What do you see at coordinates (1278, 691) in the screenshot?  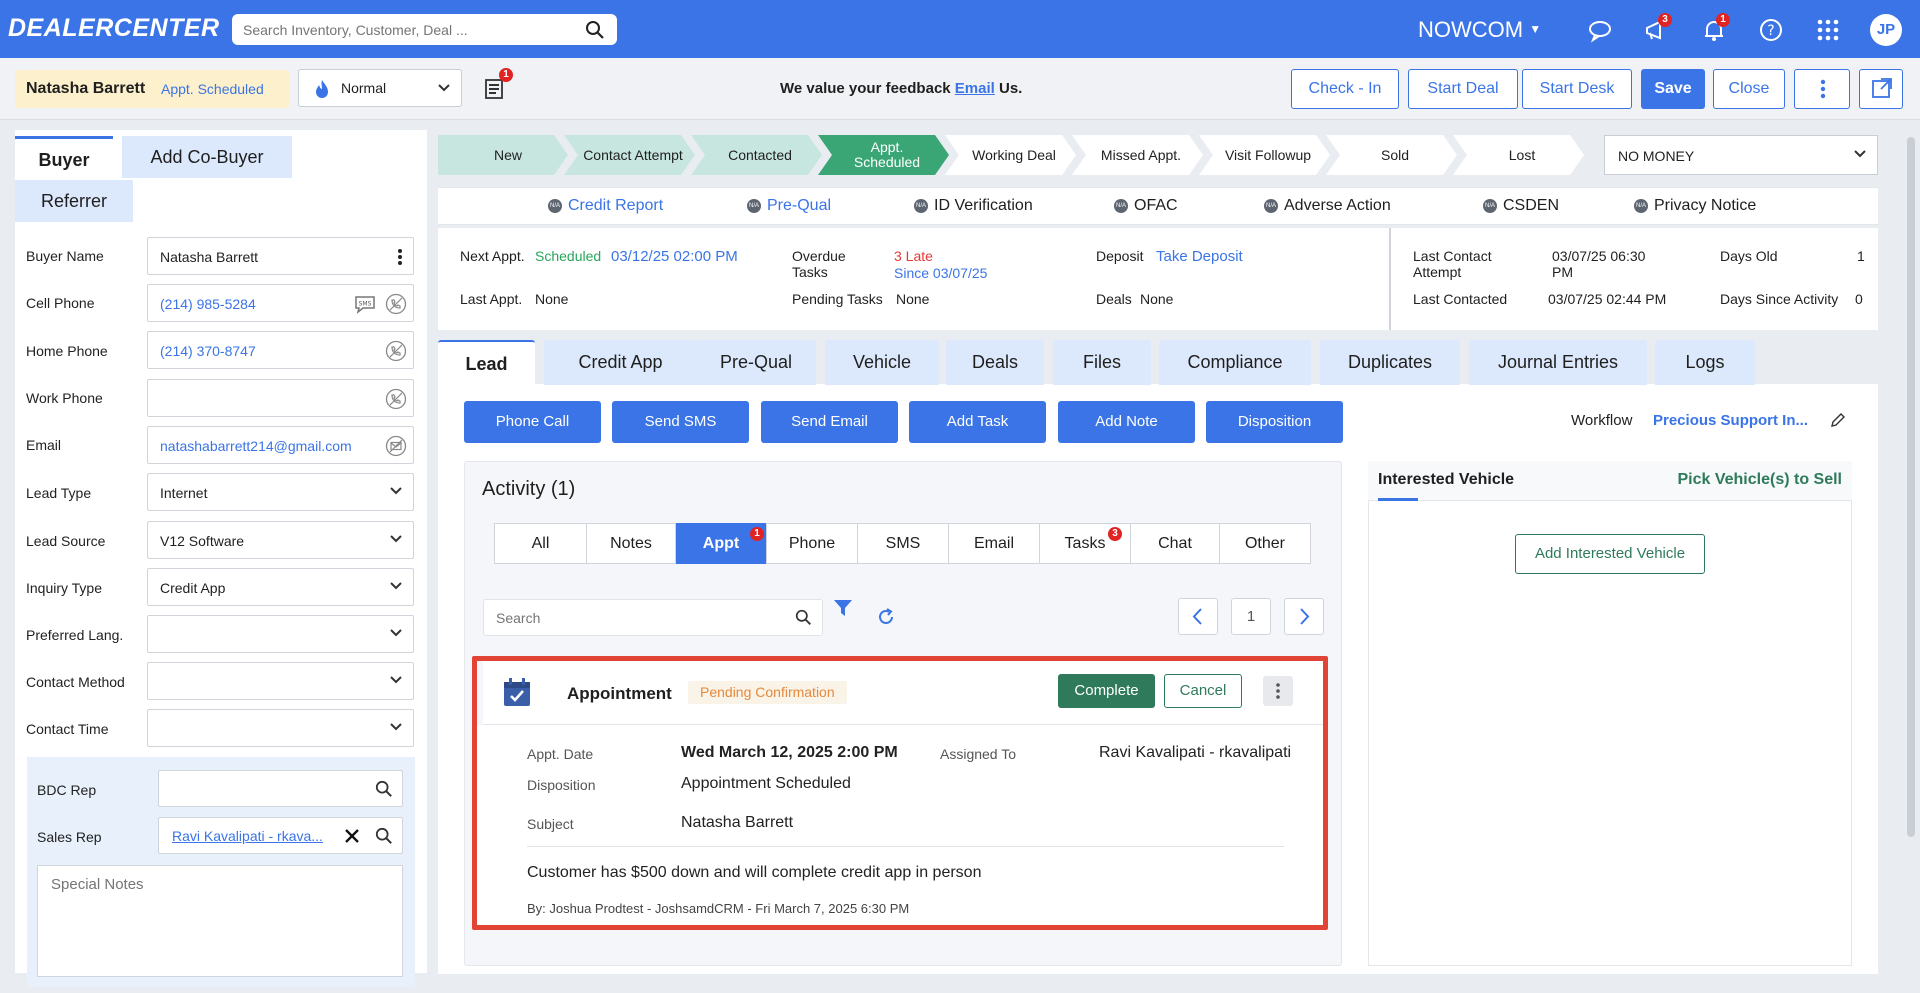 I see `card-more-button` at bounding box center [1278, 691].